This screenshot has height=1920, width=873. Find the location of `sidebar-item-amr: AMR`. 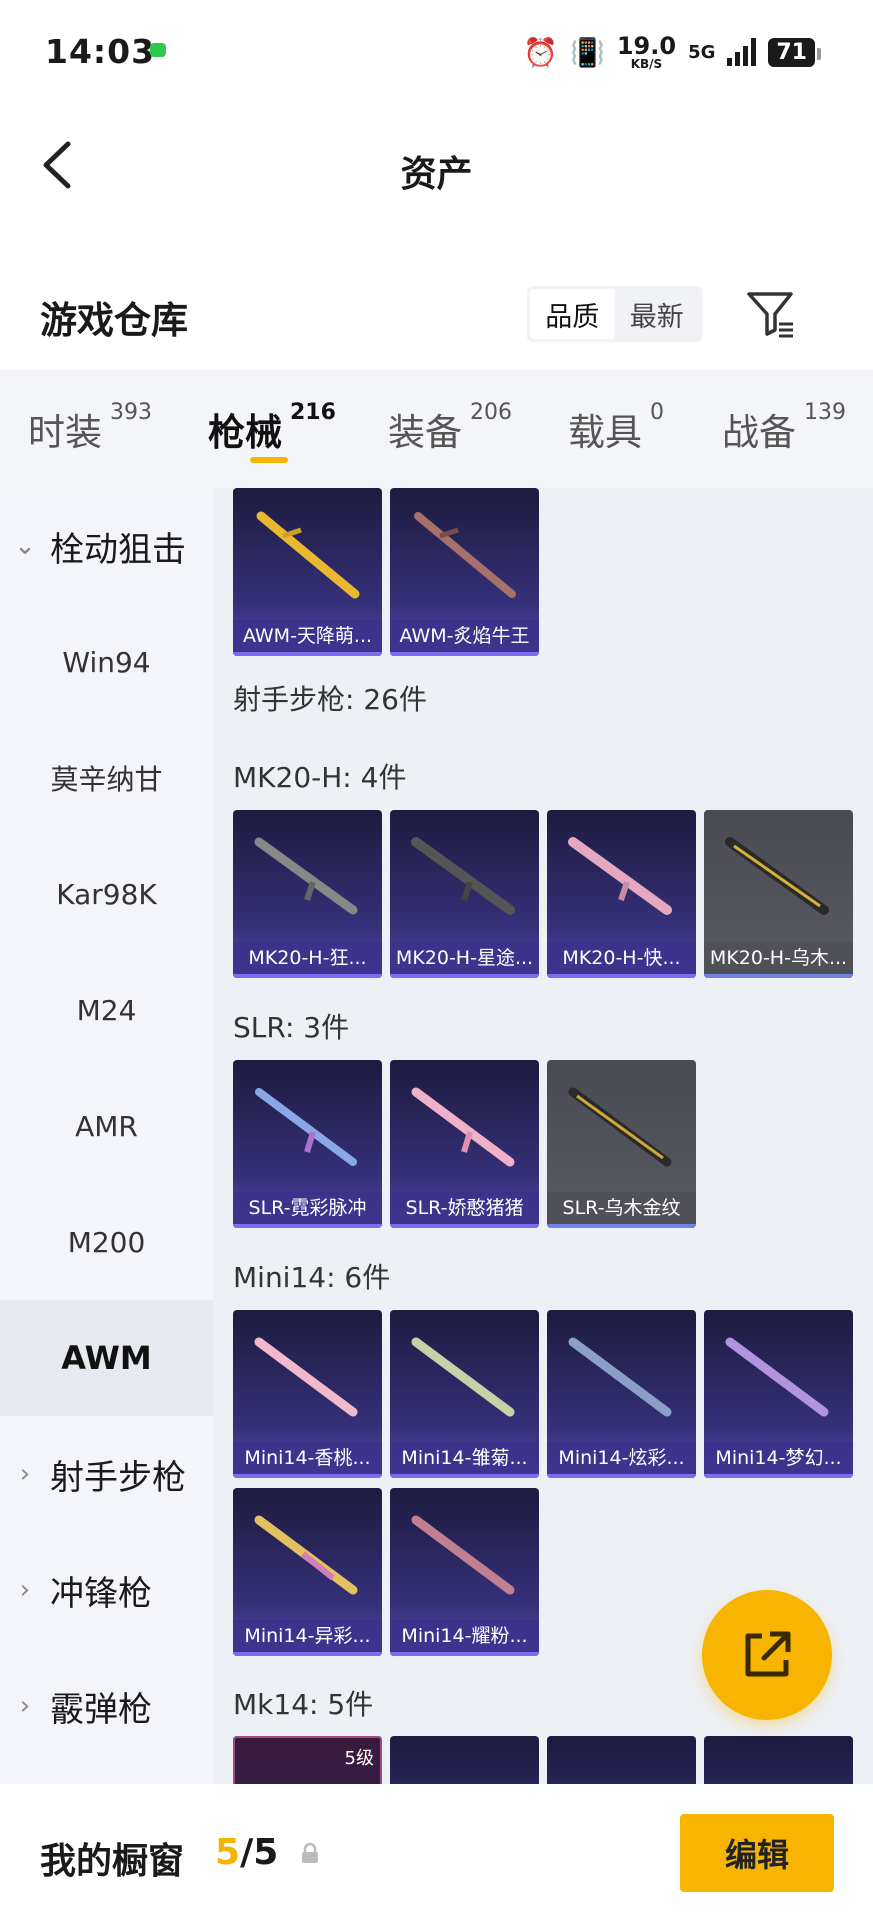

sidebar-item-amr: AMR is located at coordinates (106, 1126).